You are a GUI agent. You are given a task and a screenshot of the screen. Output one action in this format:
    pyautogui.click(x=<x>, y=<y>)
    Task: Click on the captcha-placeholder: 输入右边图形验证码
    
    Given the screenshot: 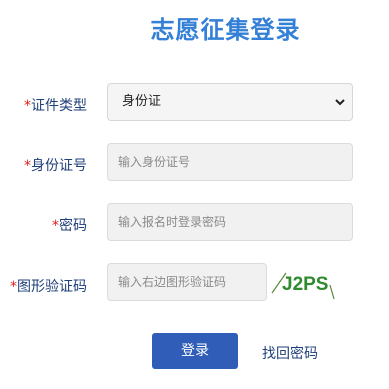 What is the action you would take?
    pyautogui.click(x=172, y=282)
    